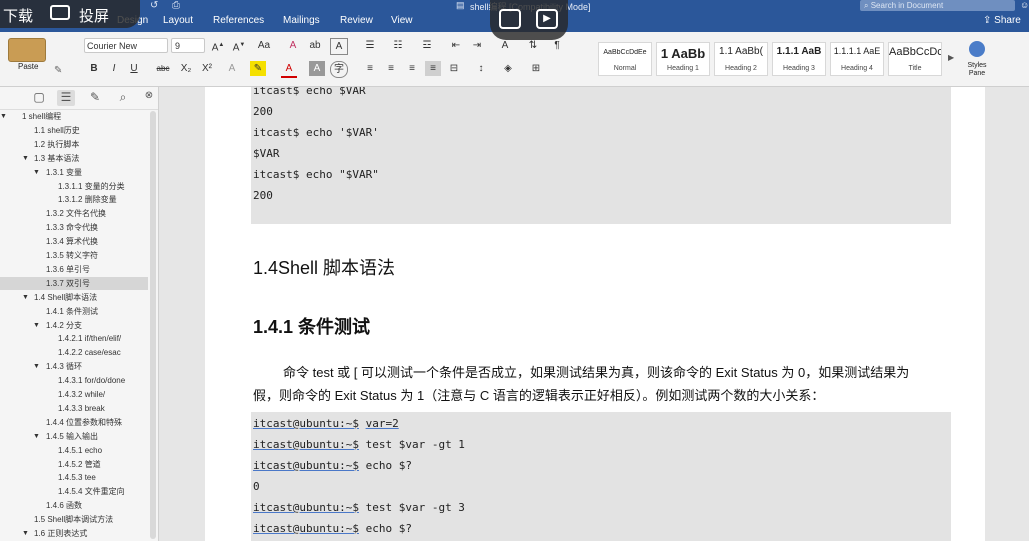 Image resolution: width=1029 pixels, height=541 pixels. Describe the element at coordinates (74, 311) in the screenshot. I see `outline-item: 1.4.1 条件测试` at that location.